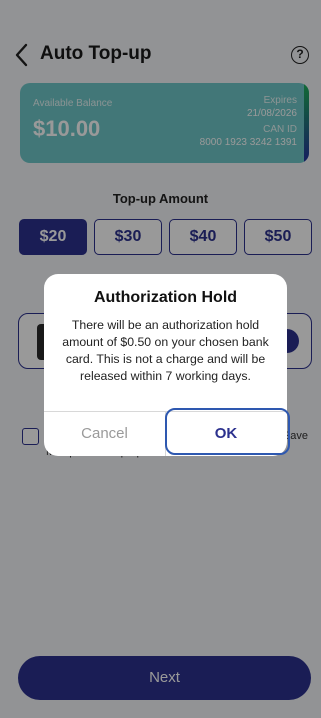 The width and height of the screenshot is (321, 718). I want to click on ok-button: OK, so click(226, 433).